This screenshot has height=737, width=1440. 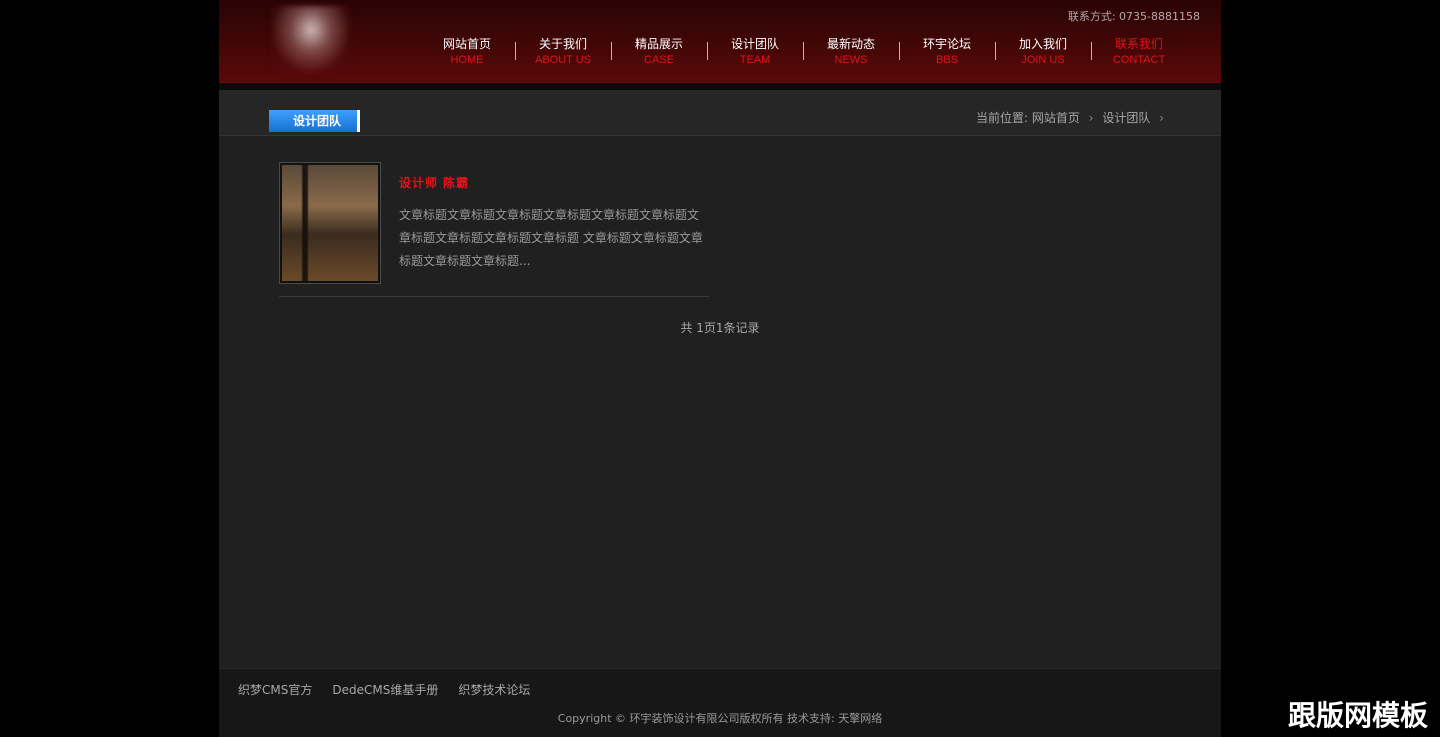 I want to click on nav-label-en: TEAM, so click(x=755, y=60).